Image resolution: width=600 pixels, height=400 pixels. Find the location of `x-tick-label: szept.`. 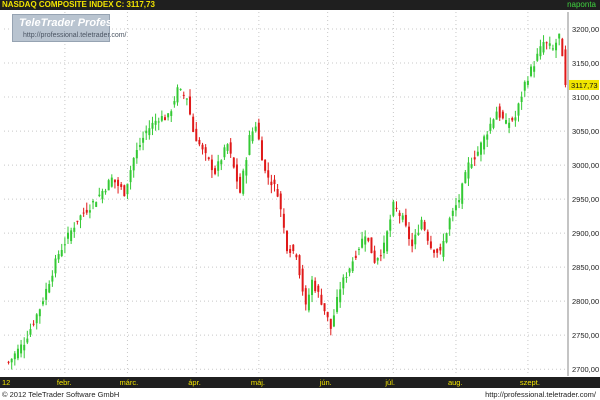

x-tick-label: szept. is located at coordinates (530, 382).